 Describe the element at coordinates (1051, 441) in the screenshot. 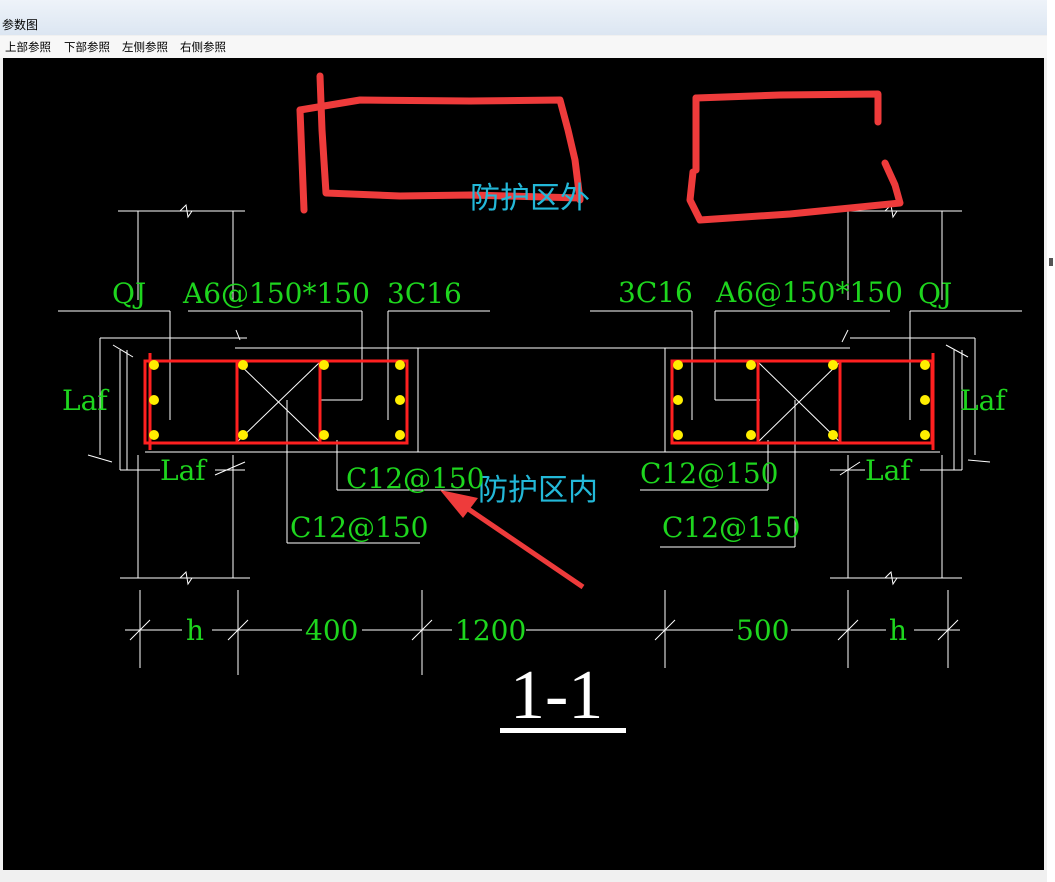

I see `right-edge` at that location.